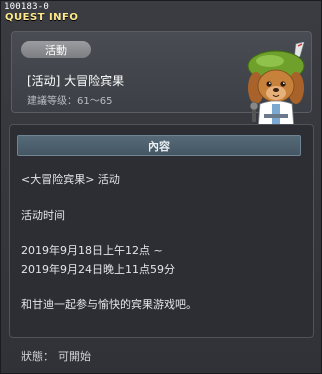  Describe the element at coordinates (92, 250) in the screenshot. I see `content-line: 2019年9月18日上午12点 ~` at that location.